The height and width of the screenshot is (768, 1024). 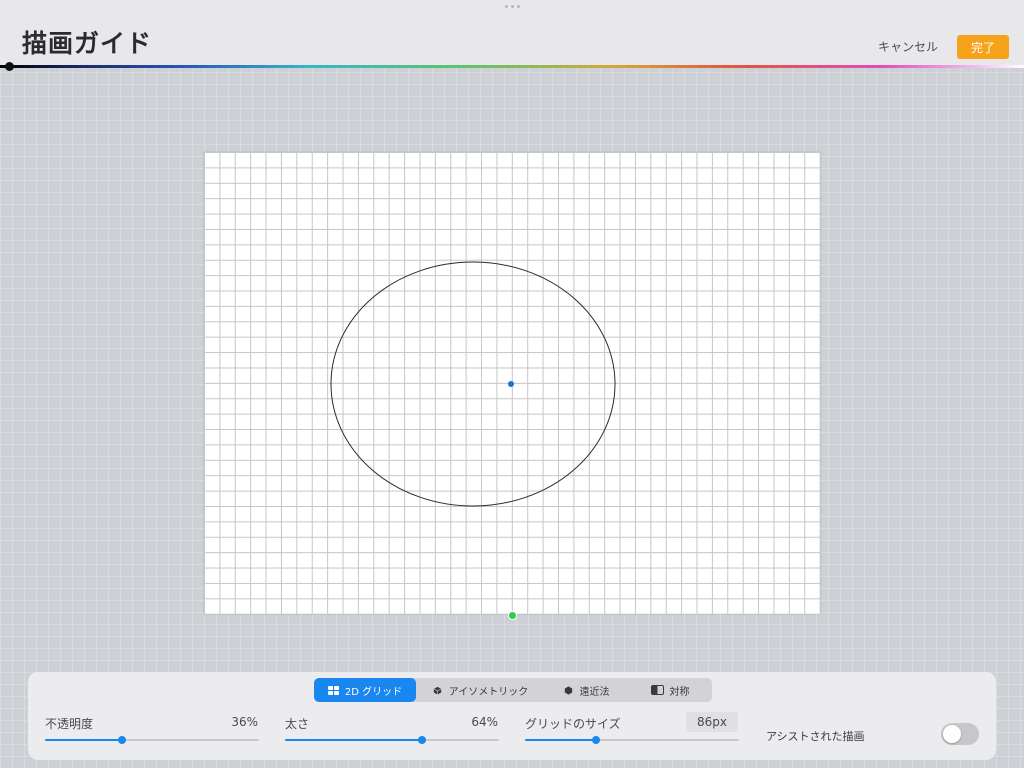 I want to click on thickness-label: 太さ, so click(x=297, y=724).